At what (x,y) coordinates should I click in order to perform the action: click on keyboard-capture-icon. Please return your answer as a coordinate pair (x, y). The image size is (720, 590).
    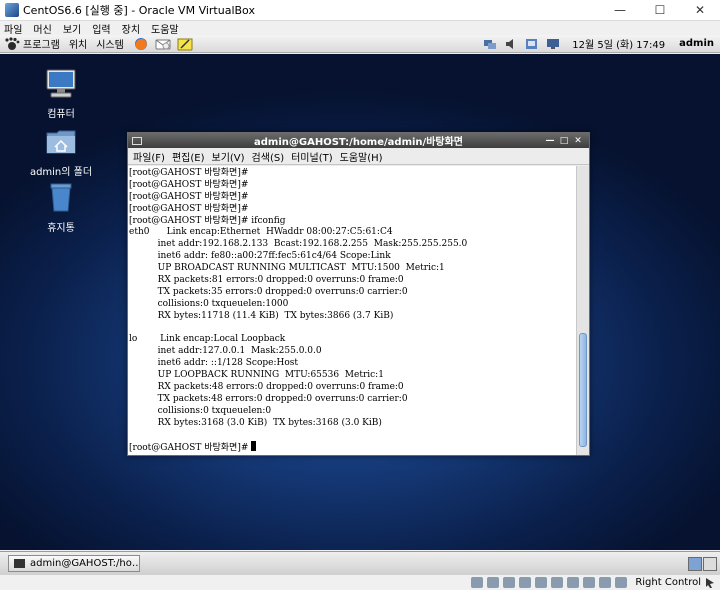
    Looking at the image, I should click on (710, 583).